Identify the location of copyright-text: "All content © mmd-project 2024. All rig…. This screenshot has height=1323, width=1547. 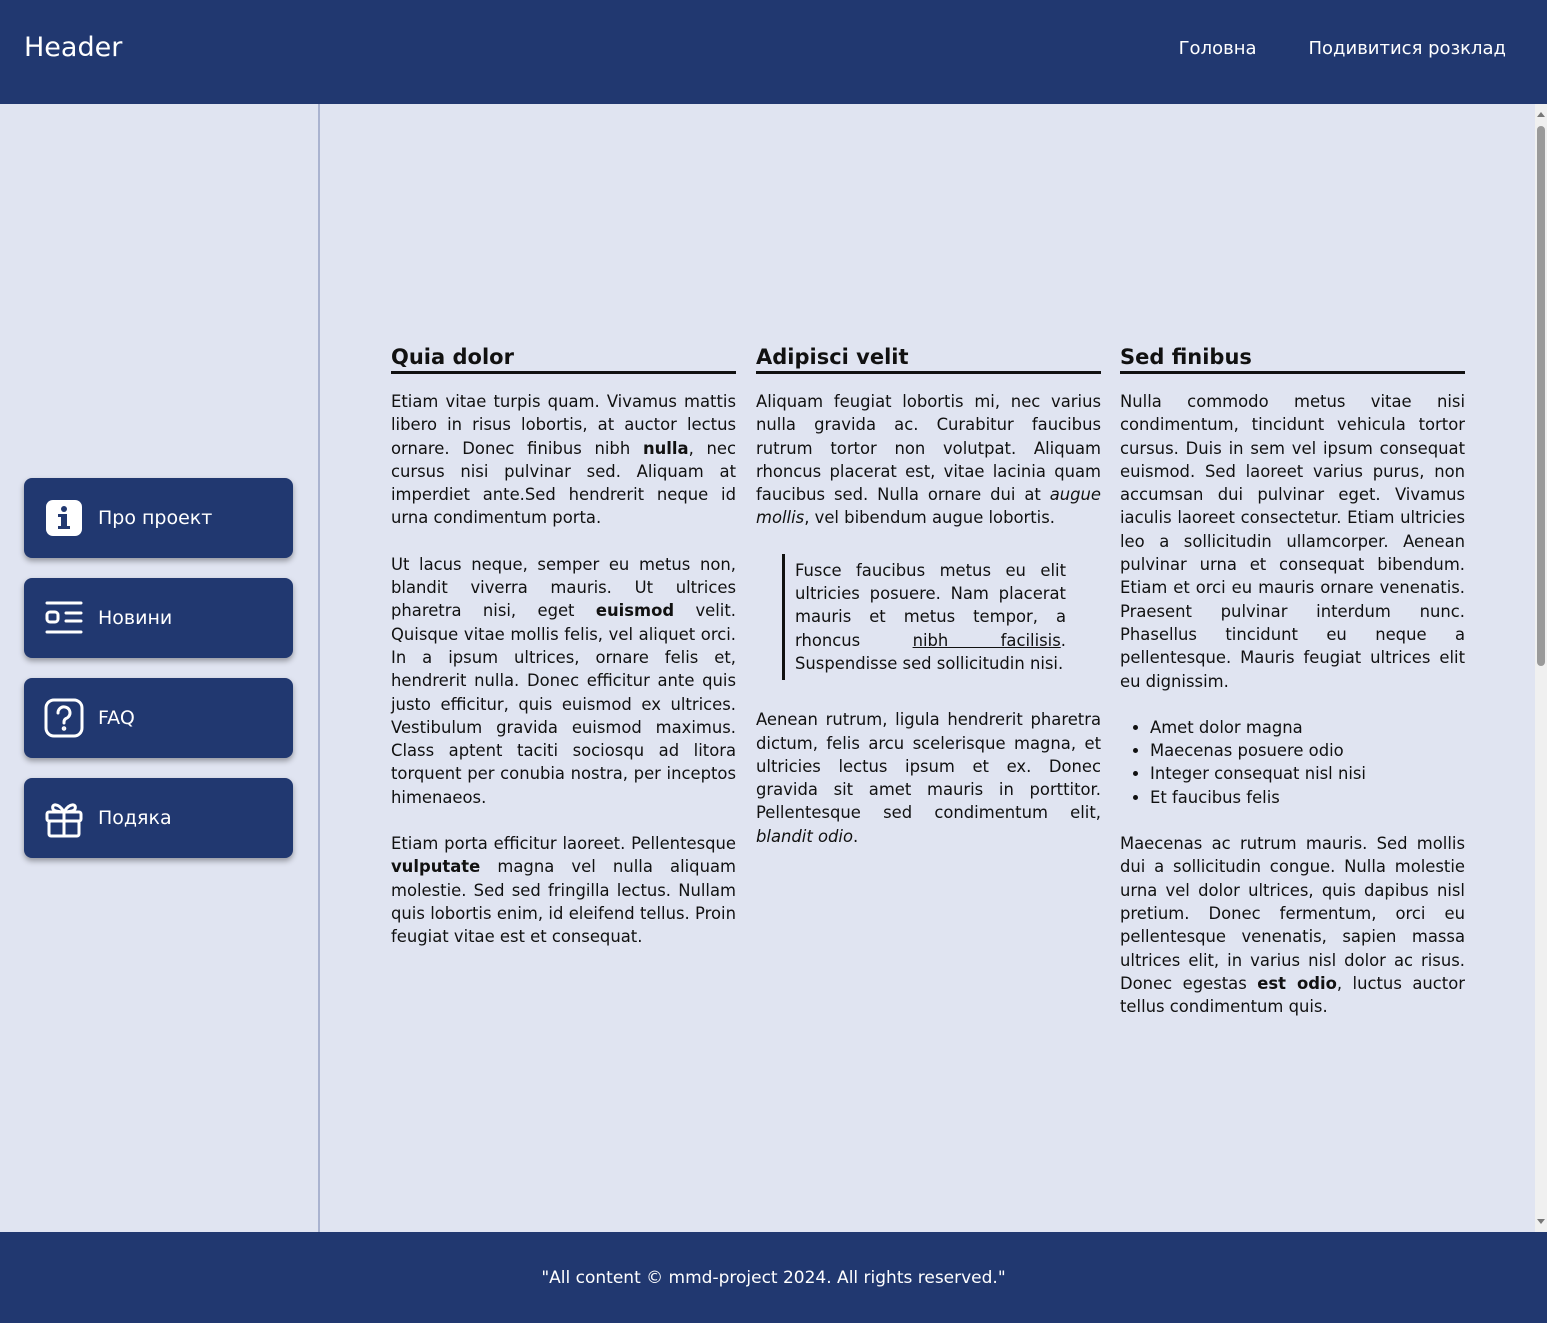
(773, 1277).